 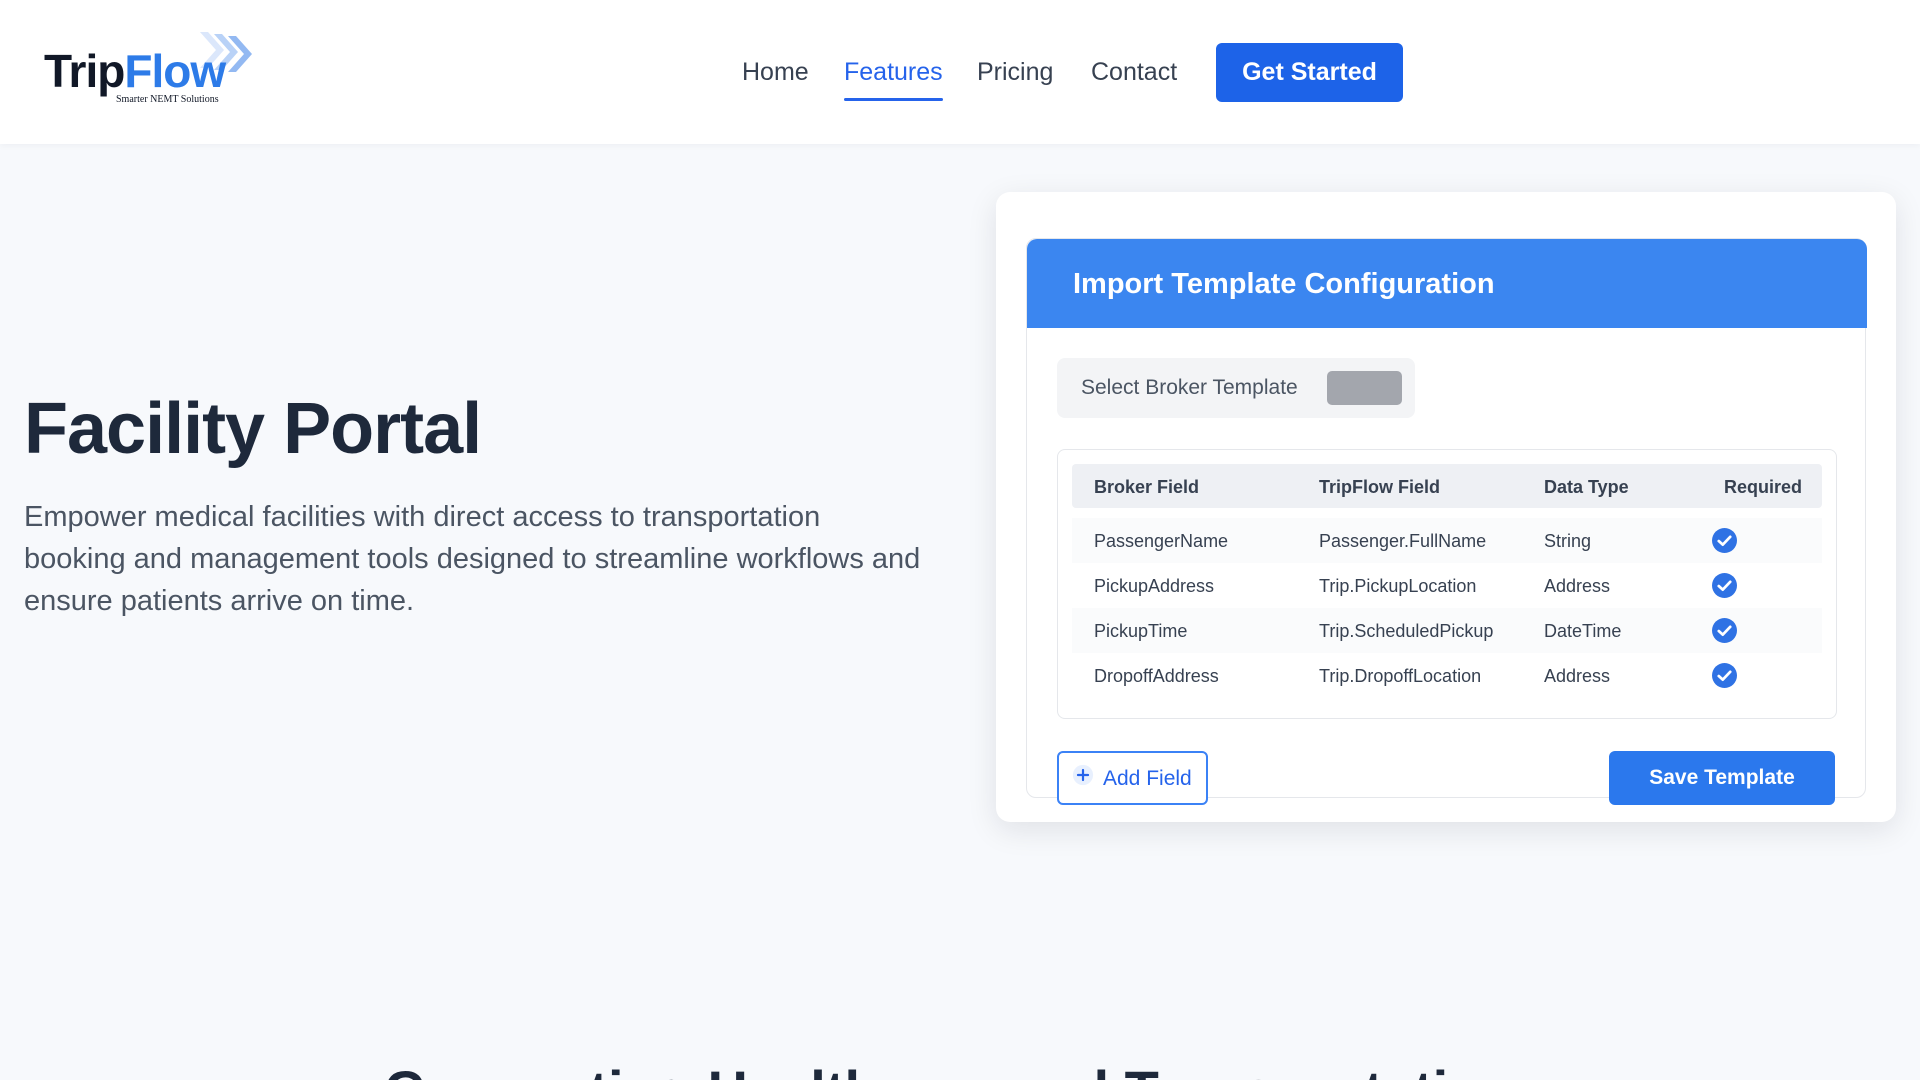 What do you see at coordinates (893, 99) in the screenshot?
I see `nav-active-underline` at bounding box center [893, 99].